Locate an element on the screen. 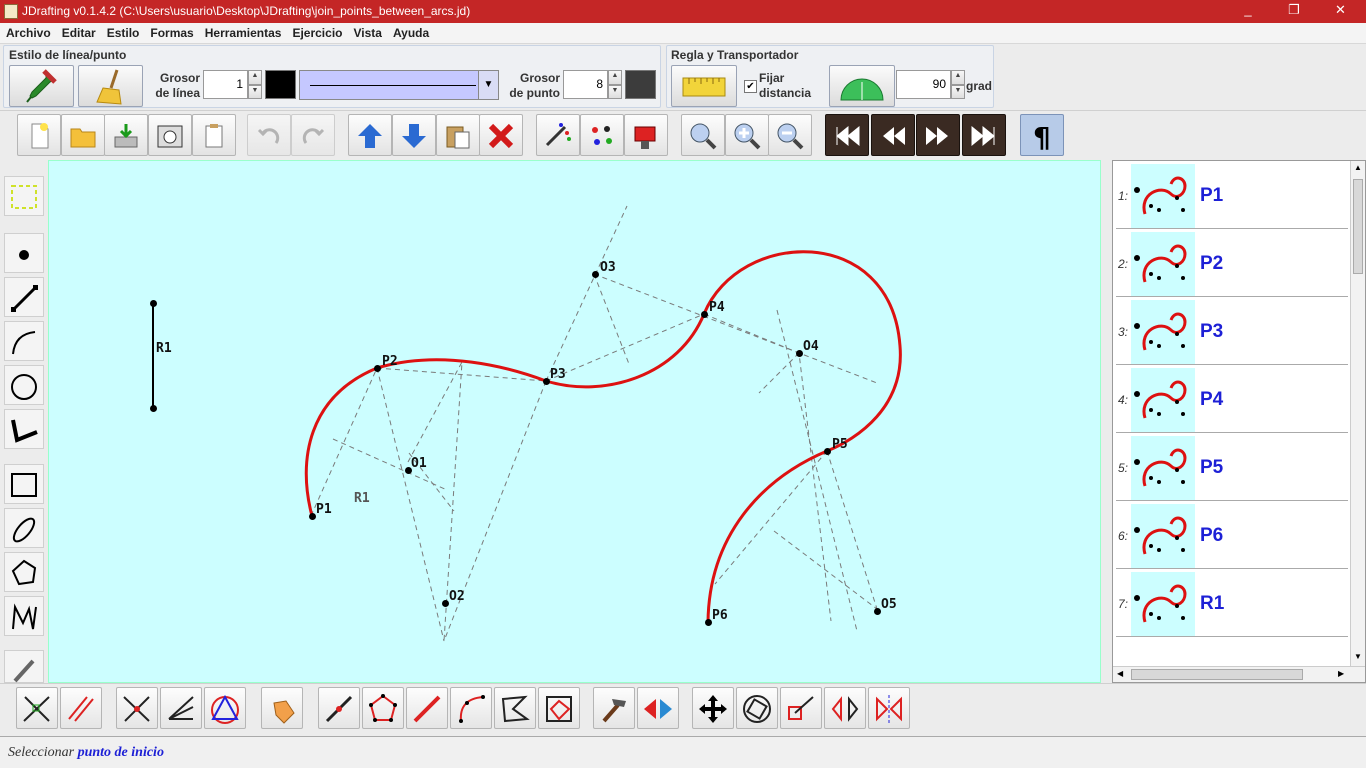  horizontal-scrollbar: ◀ ▶ is located at coordinates (1239, 674).